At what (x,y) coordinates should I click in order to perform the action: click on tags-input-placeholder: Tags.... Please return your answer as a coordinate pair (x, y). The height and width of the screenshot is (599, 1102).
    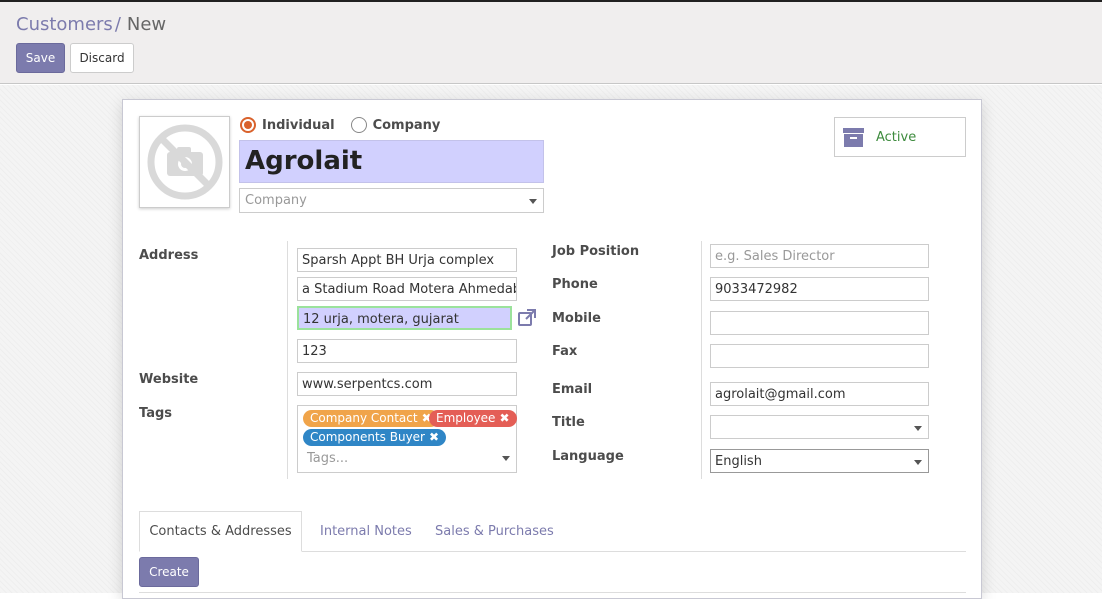
    Looking at the image, I should click on (327, 458).